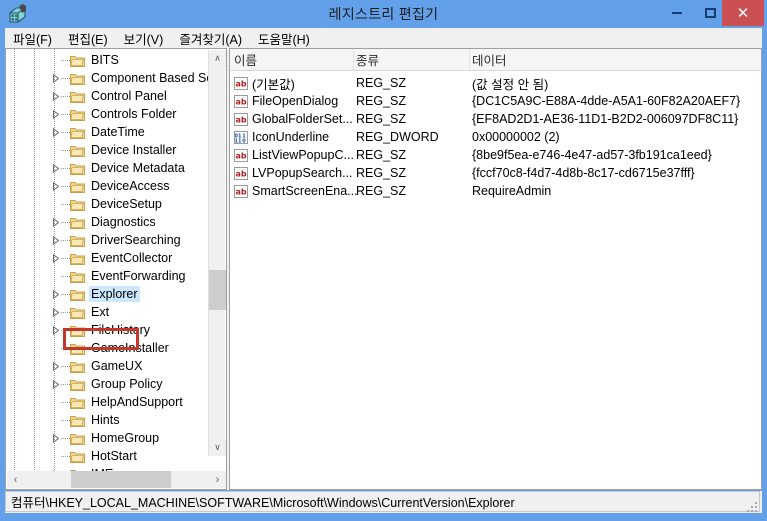  Describe the element at coordinates (108, 222) in the screenshot. I see `tree-item-diagnostics: Diagnostics` at that location.